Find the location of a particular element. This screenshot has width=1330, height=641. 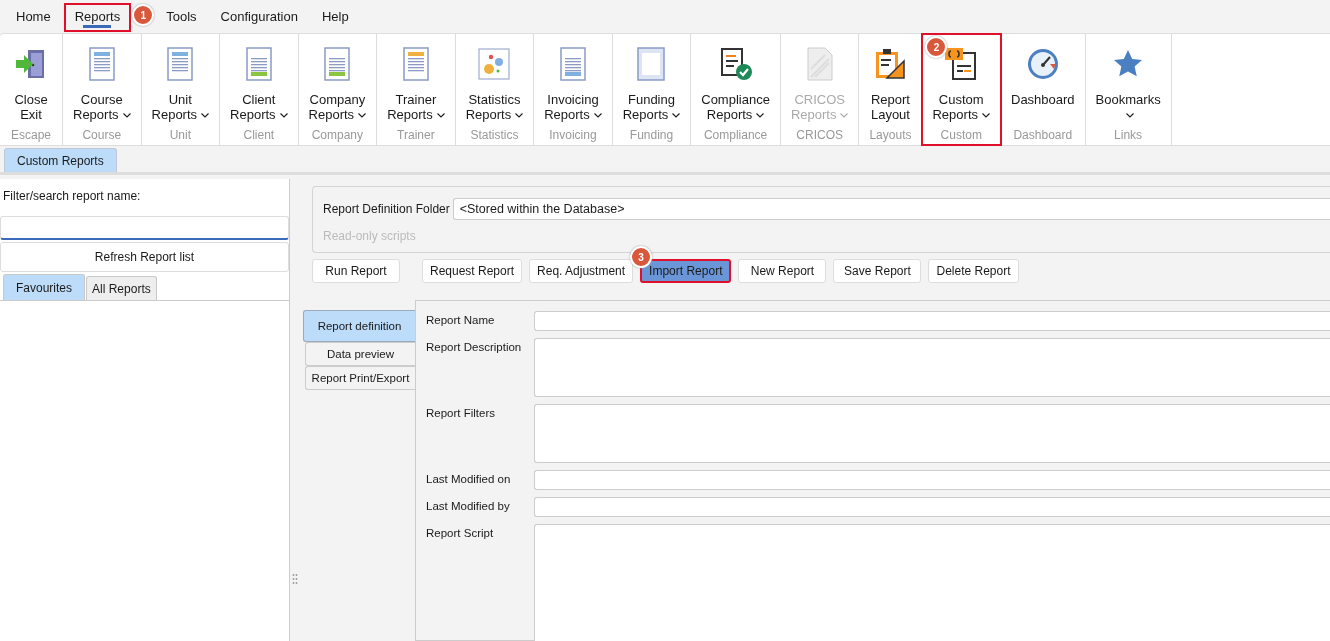

folder-label: Report Definition Folder is located at coordinates (386, 209).